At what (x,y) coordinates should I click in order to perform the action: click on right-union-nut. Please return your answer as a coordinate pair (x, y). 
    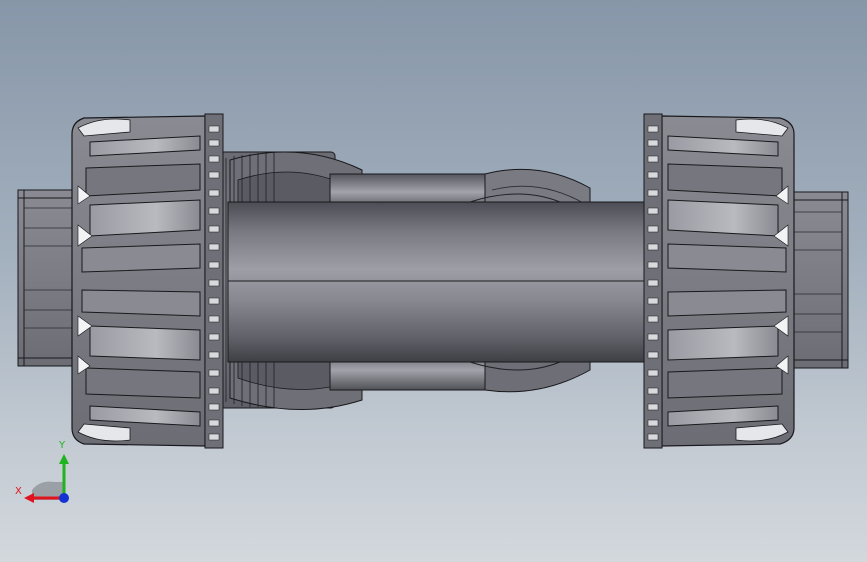
    Looking at the image, I should click on (719, 281).